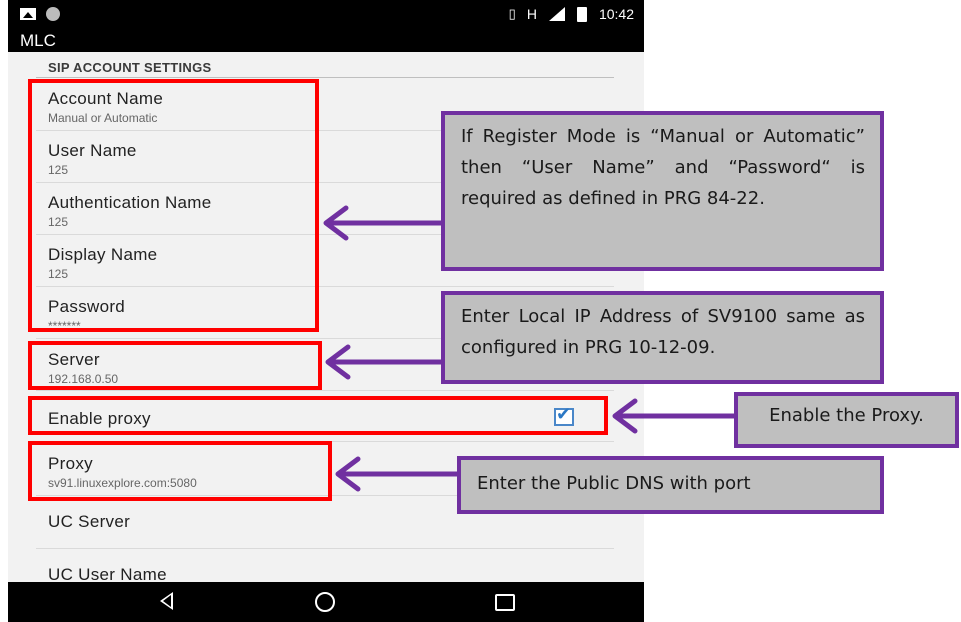 Image resolution: width=961 pixels, height=622 pixels. I want to click on recent-apps-icon, so click(505, 602).